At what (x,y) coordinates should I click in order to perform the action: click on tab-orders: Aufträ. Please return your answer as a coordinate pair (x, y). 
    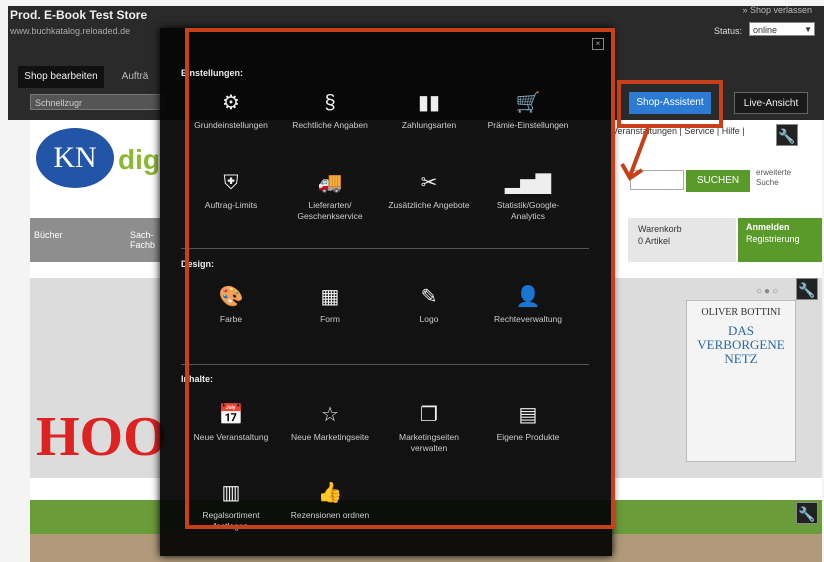
    Looking at the image, I should click on (135, 77).